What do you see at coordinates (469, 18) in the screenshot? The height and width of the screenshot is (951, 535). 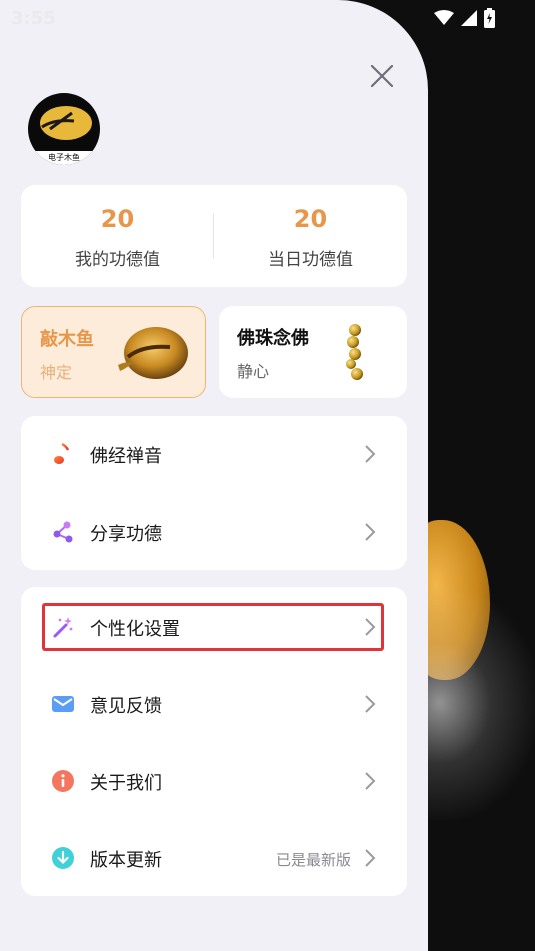 I see `signal-icon` at bounding box center [469, 18].